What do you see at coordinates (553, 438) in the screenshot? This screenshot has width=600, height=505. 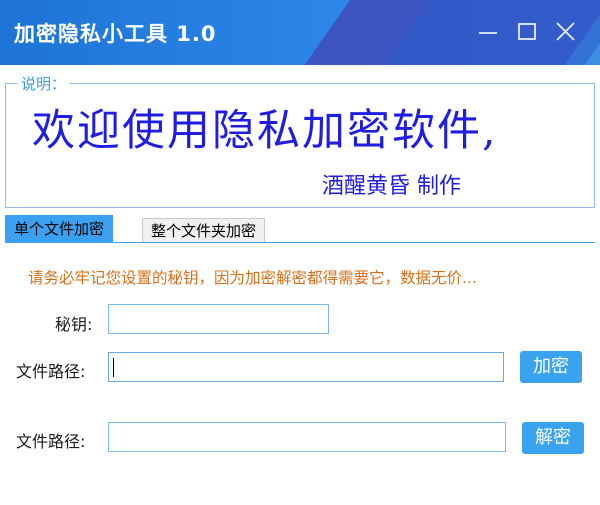 I see `decrypt-button: 解密` at bounding box center [553, 438].